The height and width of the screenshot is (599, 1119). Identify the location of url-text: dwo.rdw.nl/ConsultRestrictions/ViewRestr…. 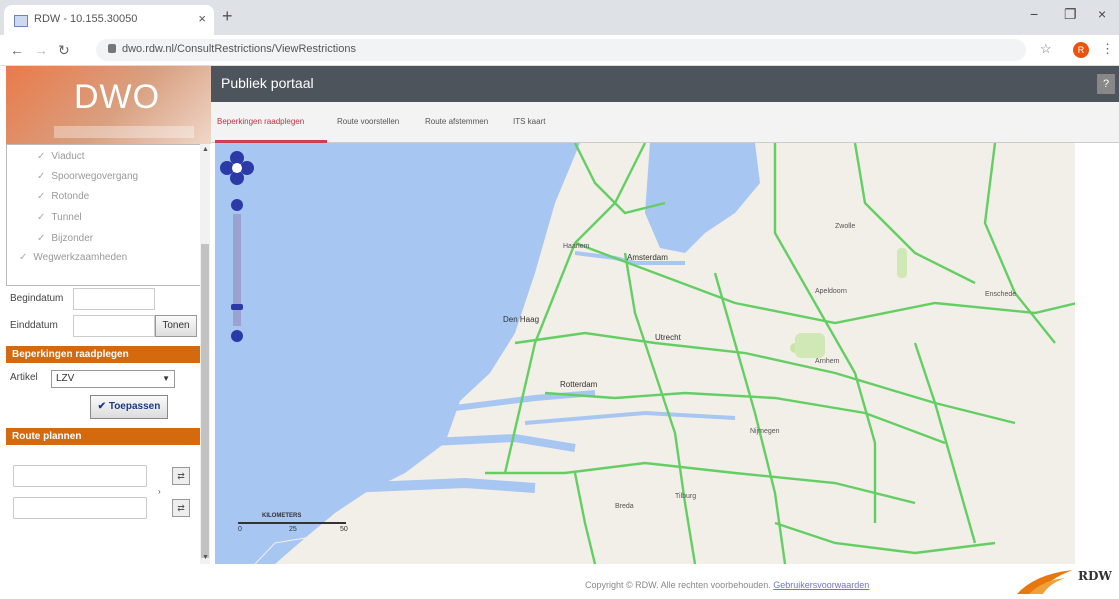
(239, 49).